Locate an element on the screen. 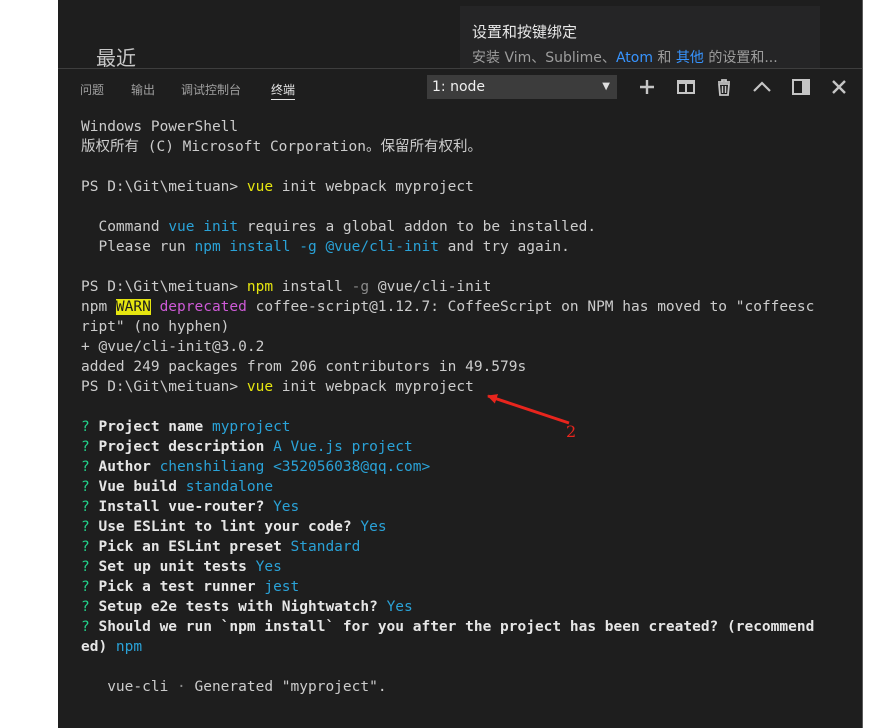 The image size is (888, 728). annotation-label: 2 is located at coordinates (571, 431).